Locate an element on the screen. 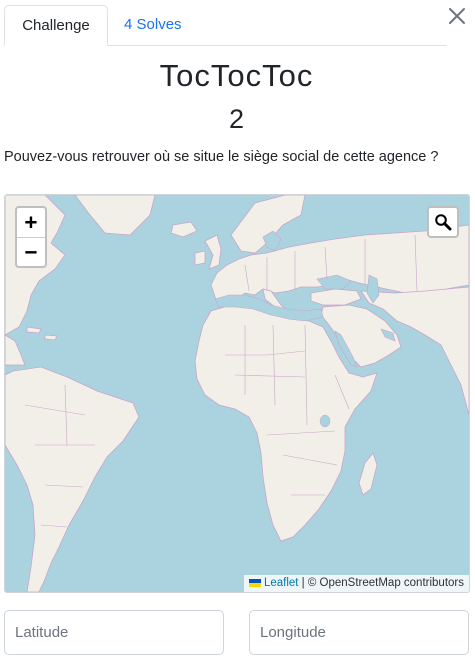 This screenshot has width=475, height=658. tab-bar: Challenge 4 Solves is located at coordinates (225, 25).